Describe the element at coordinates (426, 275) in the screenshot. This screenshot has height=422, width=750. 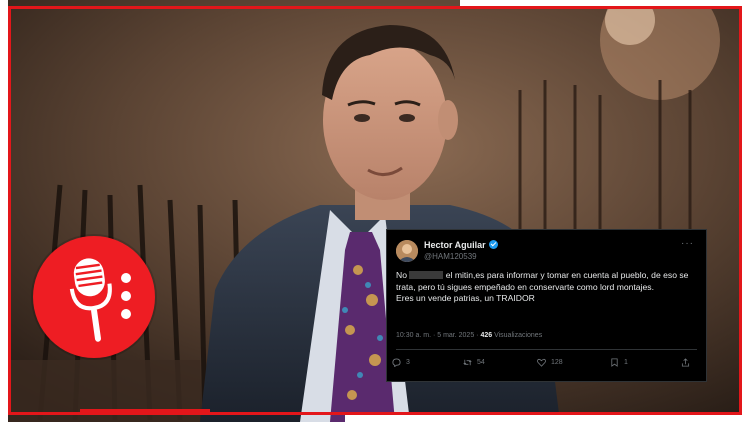
I see `redaction-block` at that location.